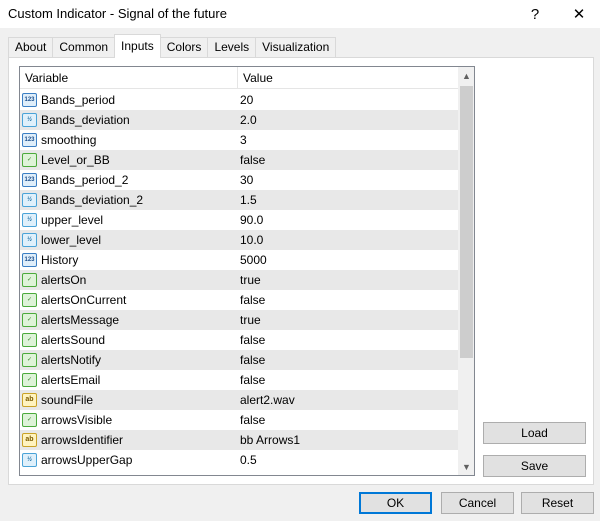 Image resolution: width=600 pixels, height=521 pixels. What do you see at coordinates (64, 280) in the screenshot?
I see `variable-name: alertsOn` at bounding box center [64, 280].